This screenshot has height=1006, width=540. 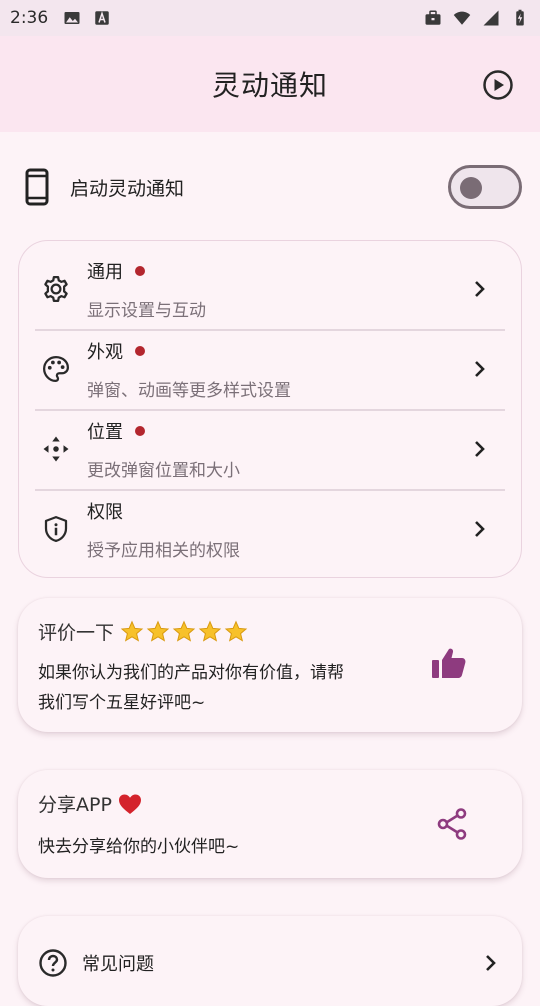 I want to click on status-left-icons, so click(x=87, y=18).